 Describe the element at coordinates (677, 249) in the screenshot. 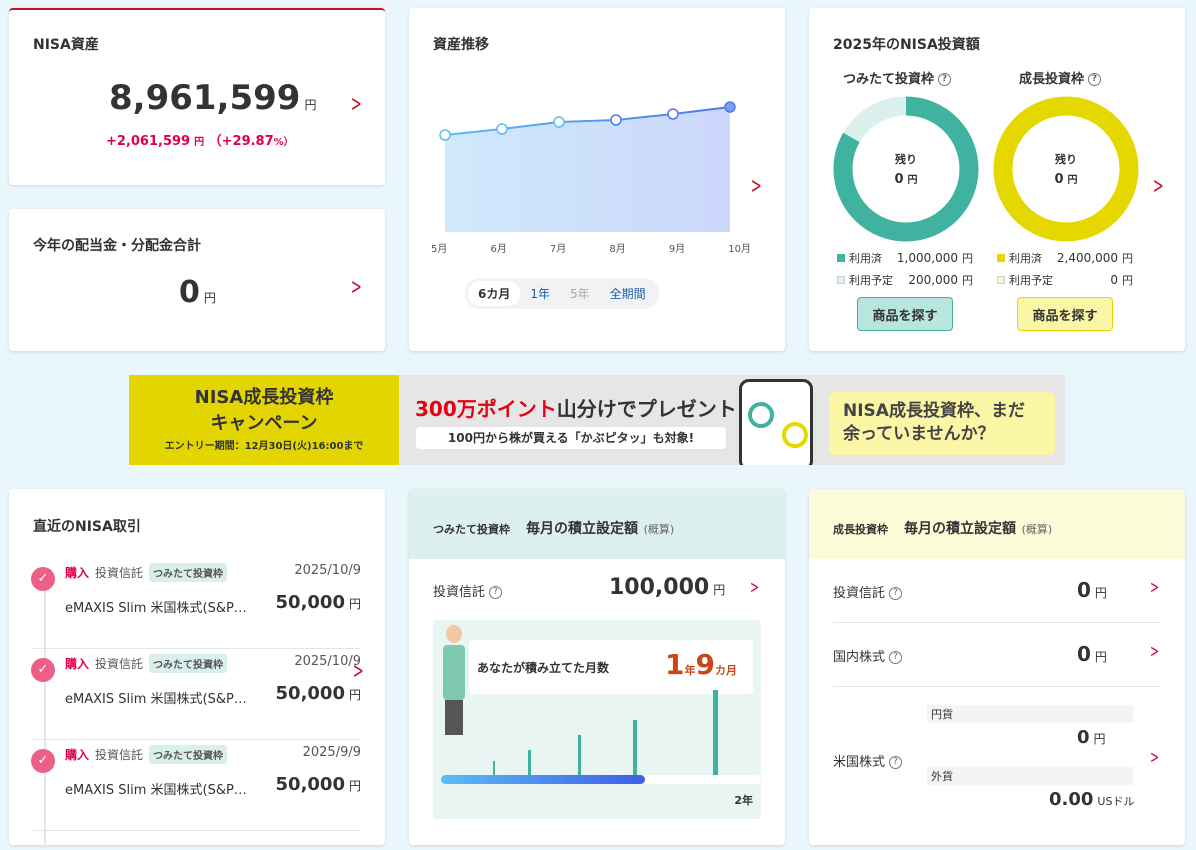

I see `x-tick: 9月` at that location.